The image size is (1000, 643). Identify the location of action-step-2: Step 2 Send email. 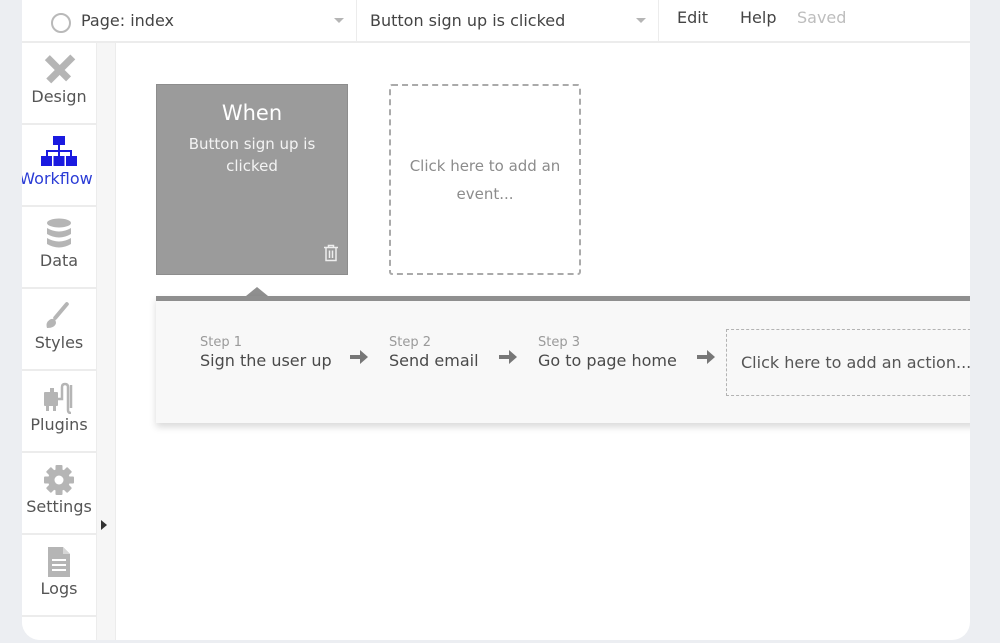
(434, 352).